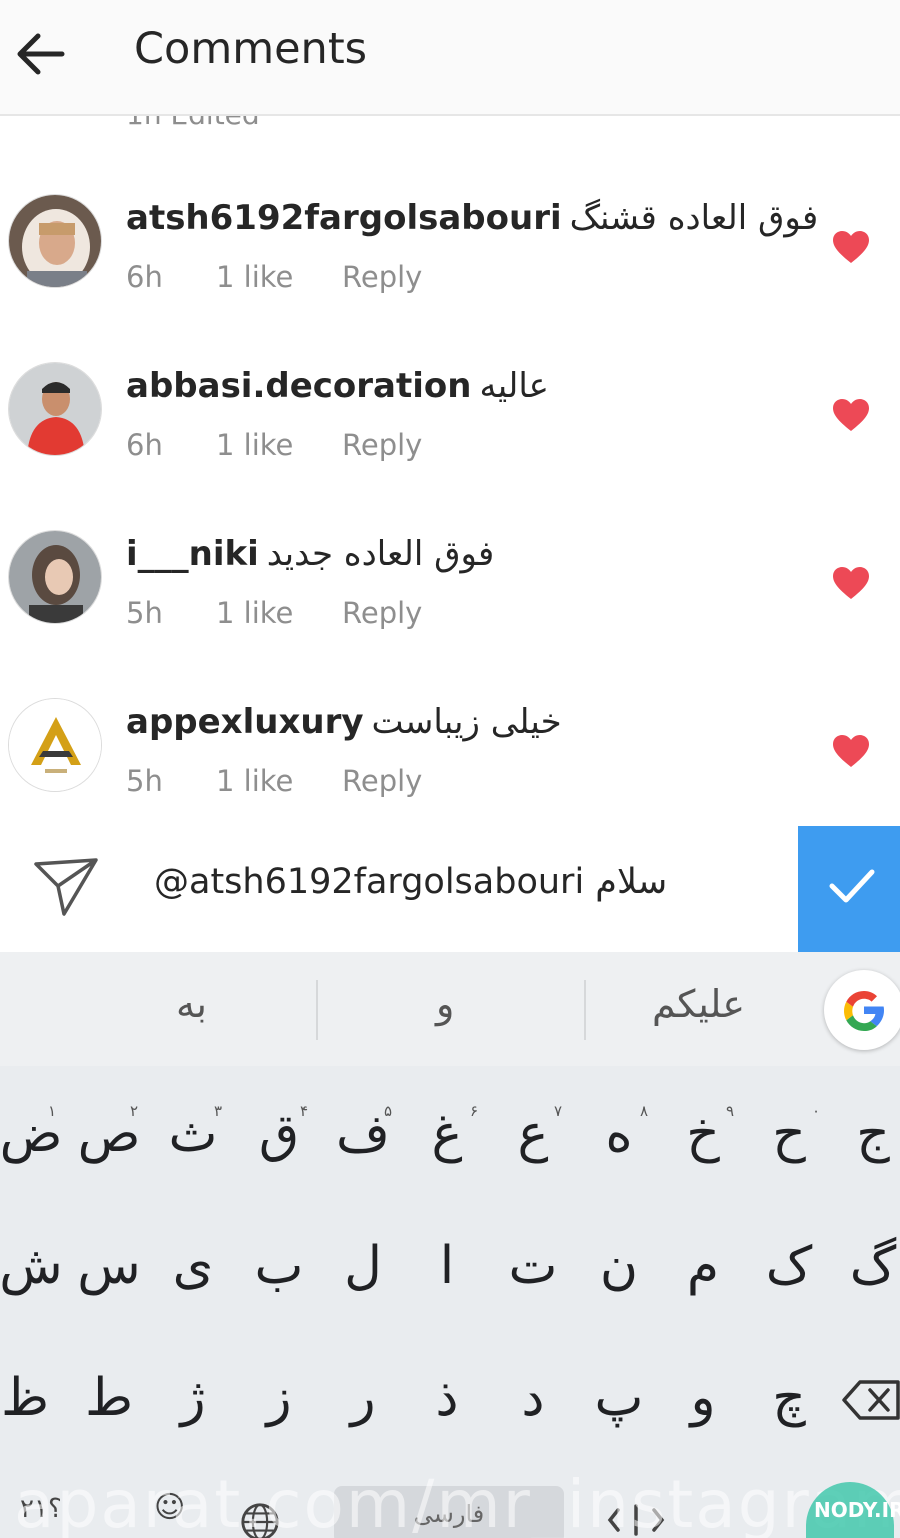  I want to click on key: ک, so click(789, 1266).